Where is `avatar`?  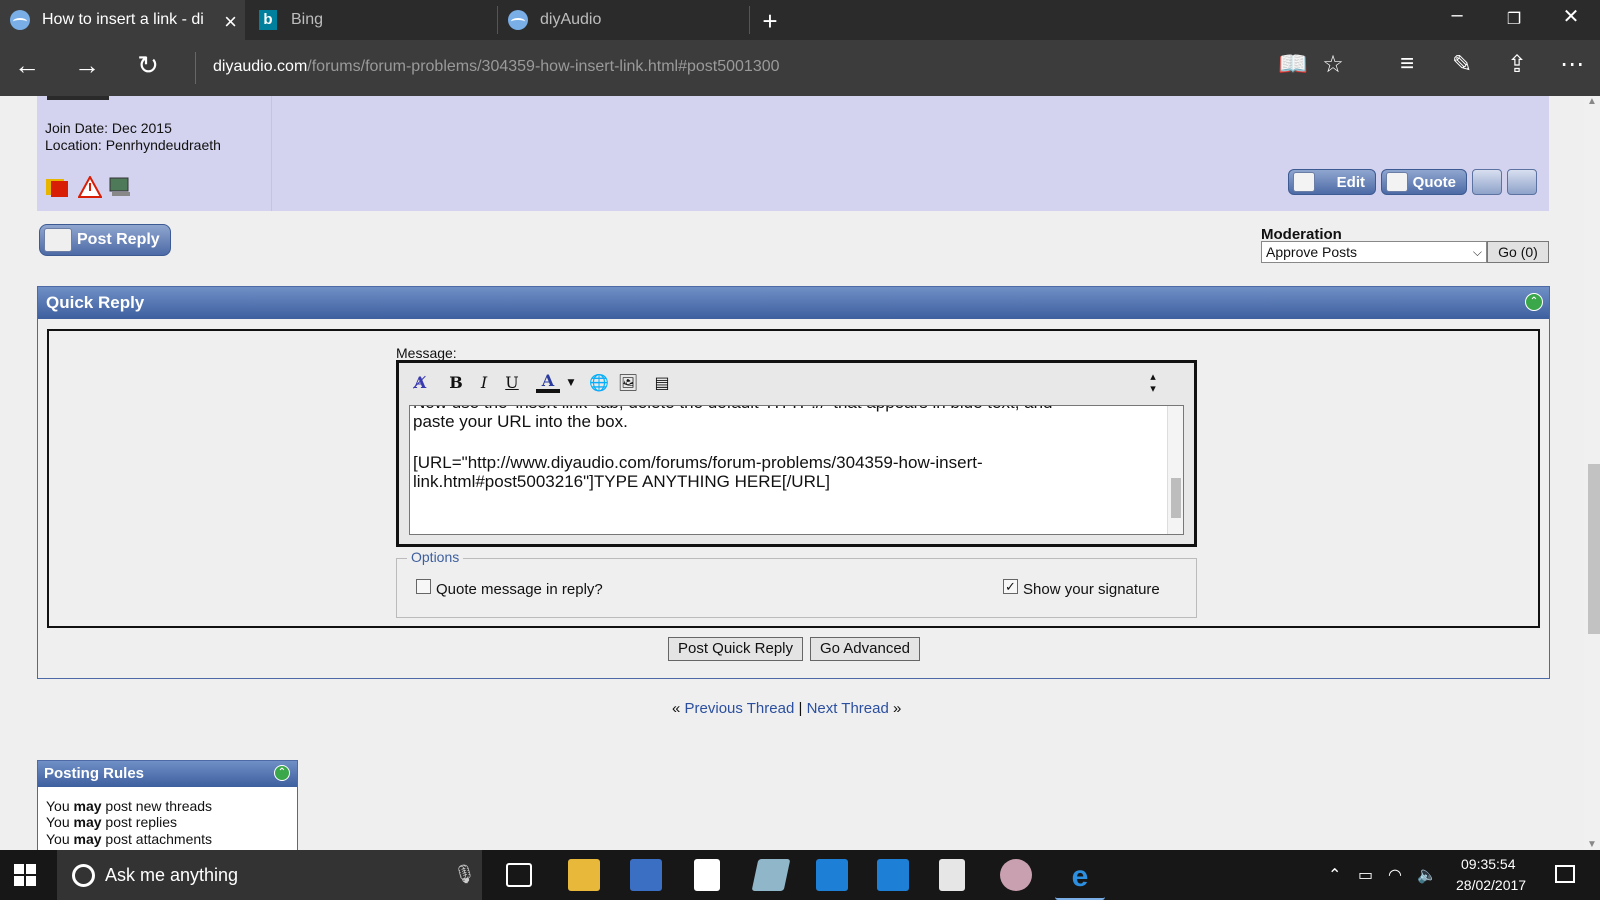 avatar is located at coordinates (78, 98).